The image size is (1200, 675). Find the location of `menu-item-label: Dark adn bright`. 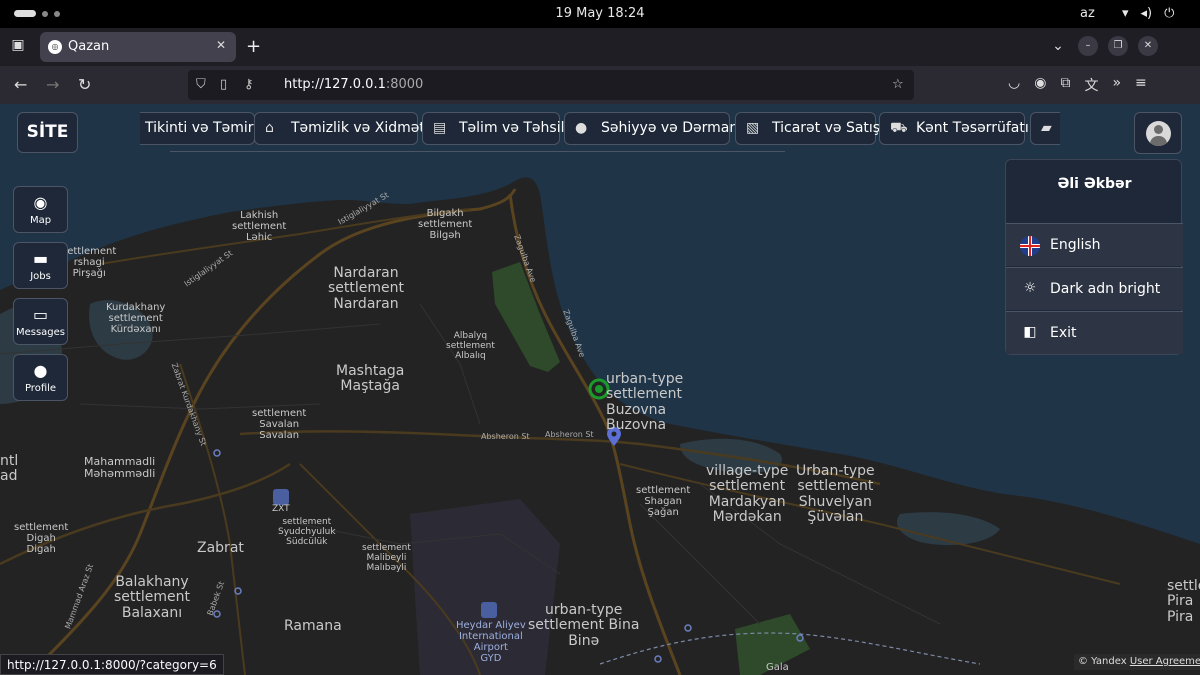

menu-item-label: Dark adn bright is located at coordinates (1105, 289).